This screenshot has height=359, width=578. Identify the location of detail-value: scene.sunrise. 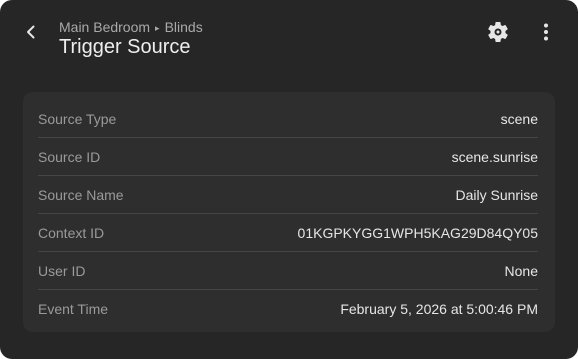
(494, 156).